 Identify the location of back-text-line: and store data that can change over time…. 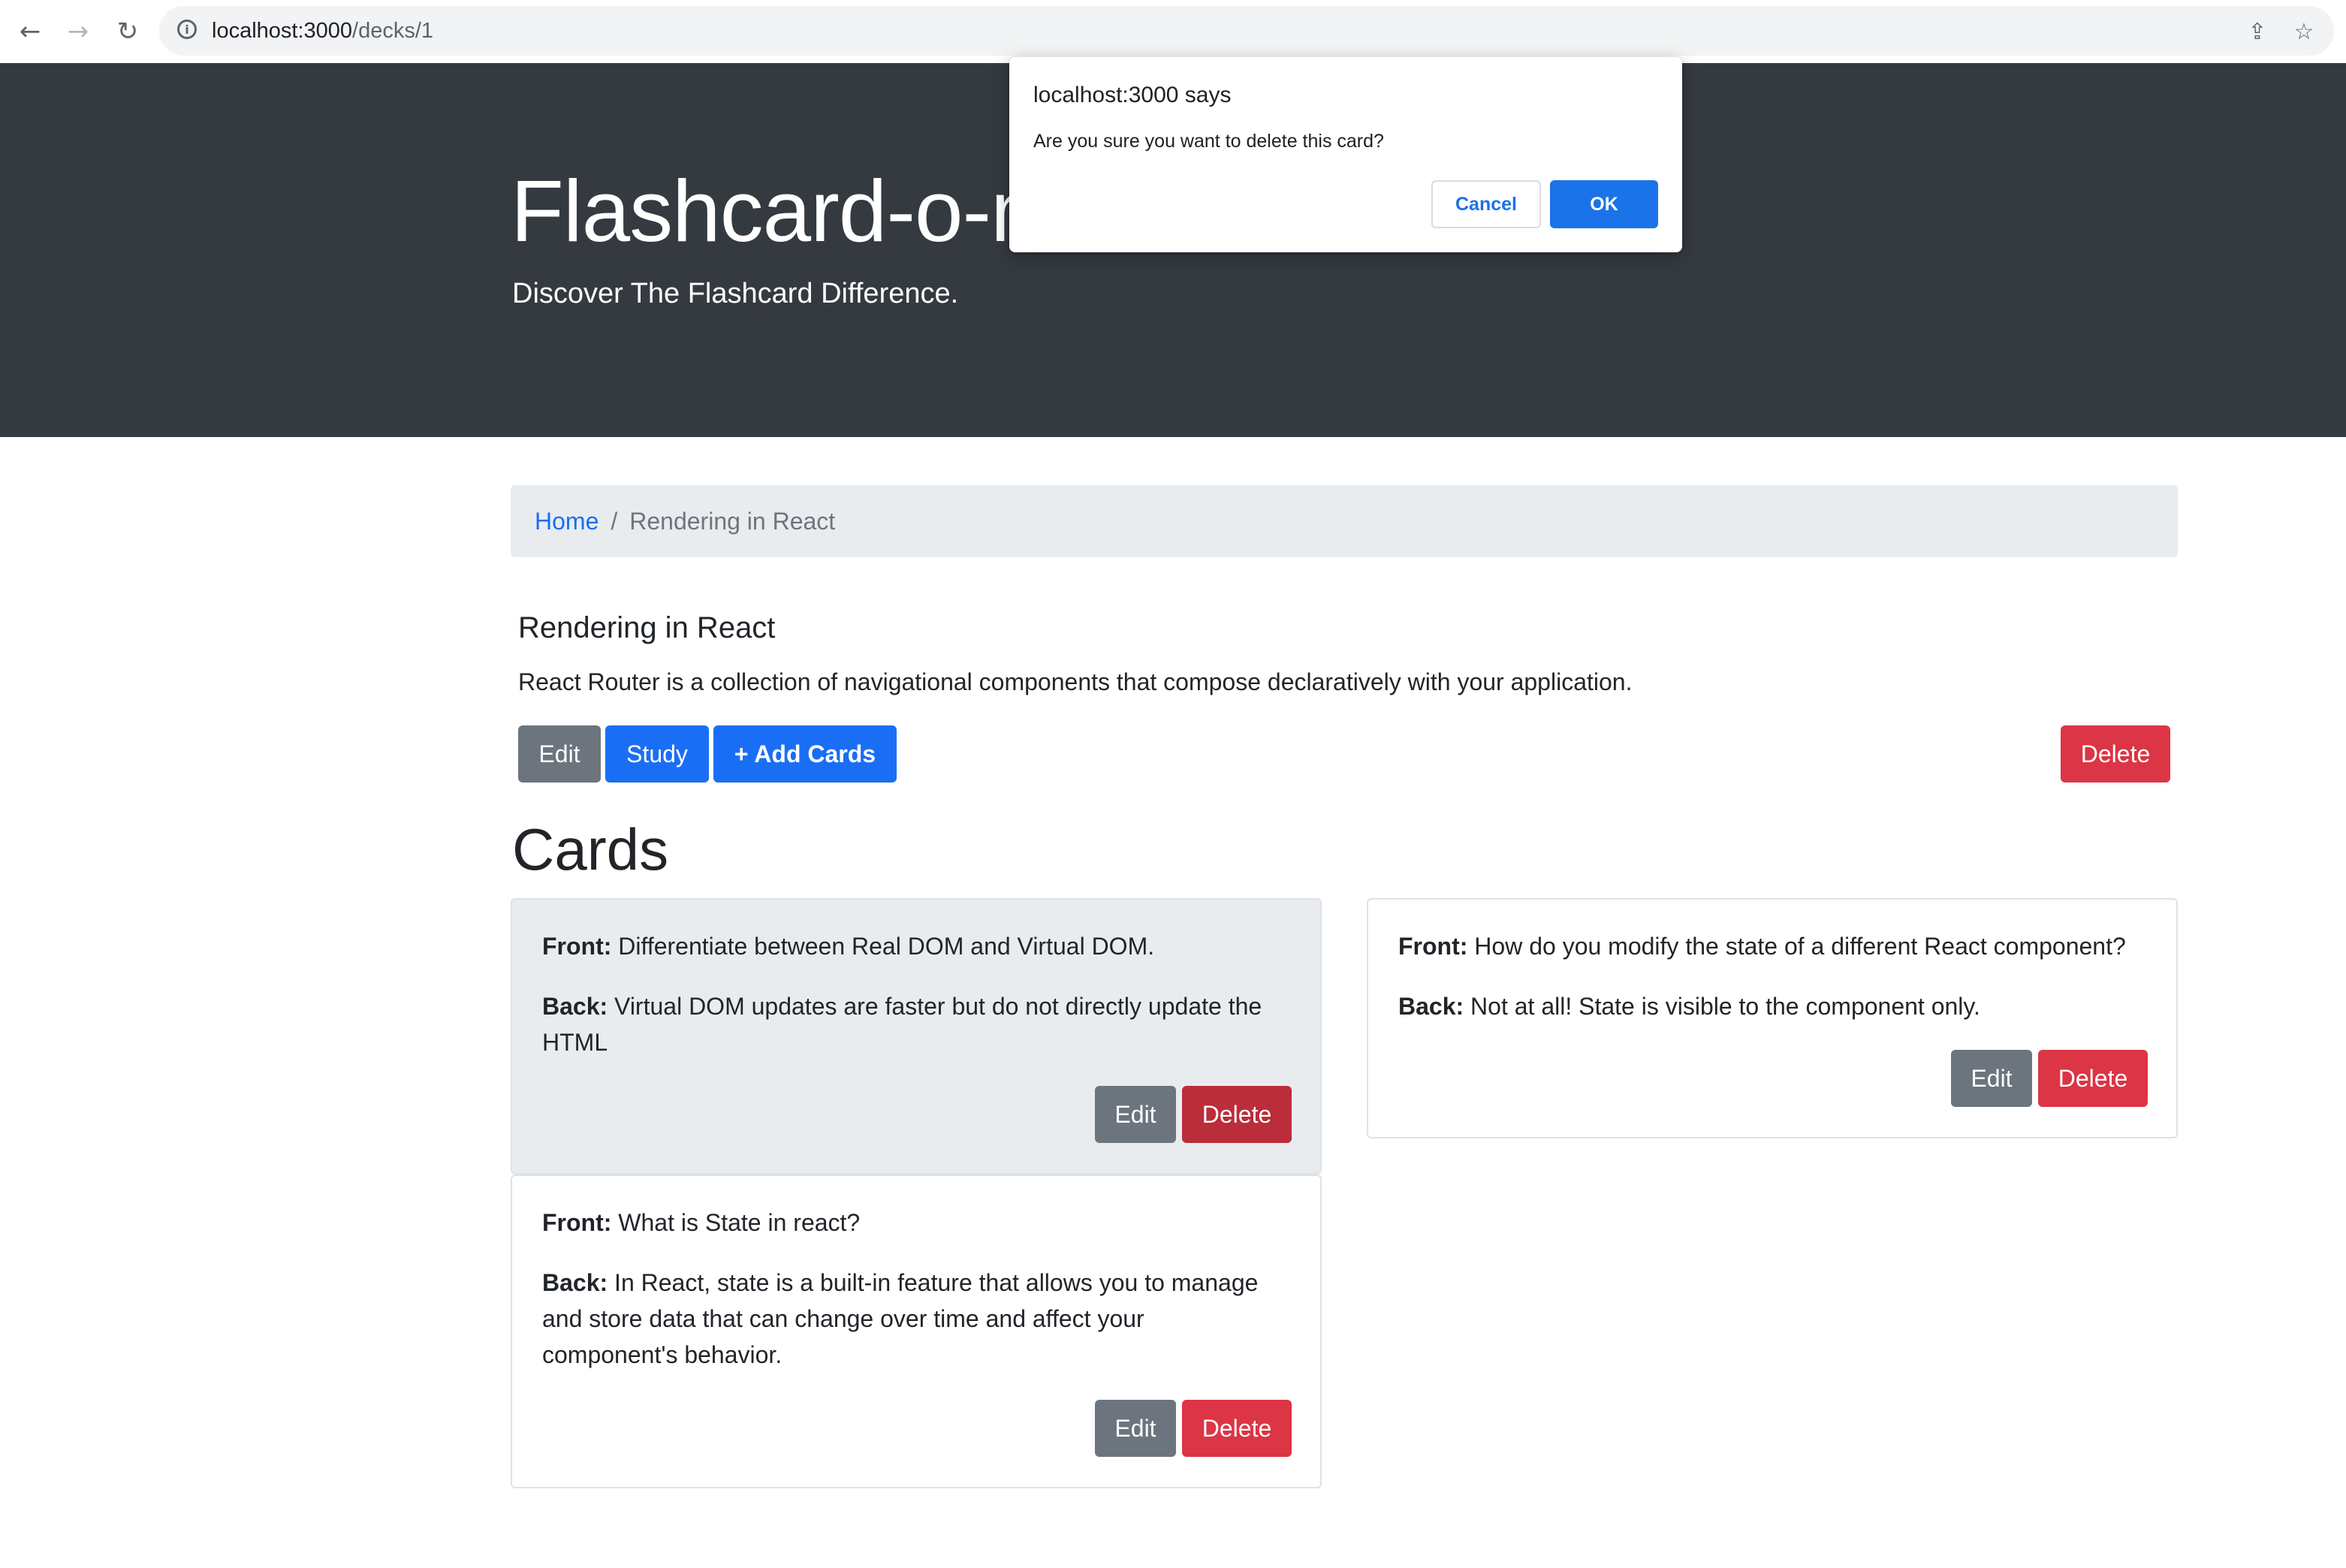
(843, 1318).